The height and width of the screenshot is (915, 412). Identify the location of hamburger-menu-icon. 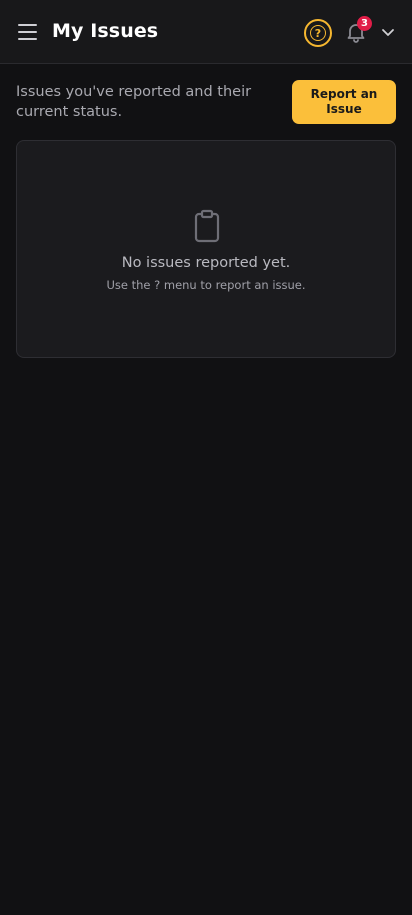
(28, 32).